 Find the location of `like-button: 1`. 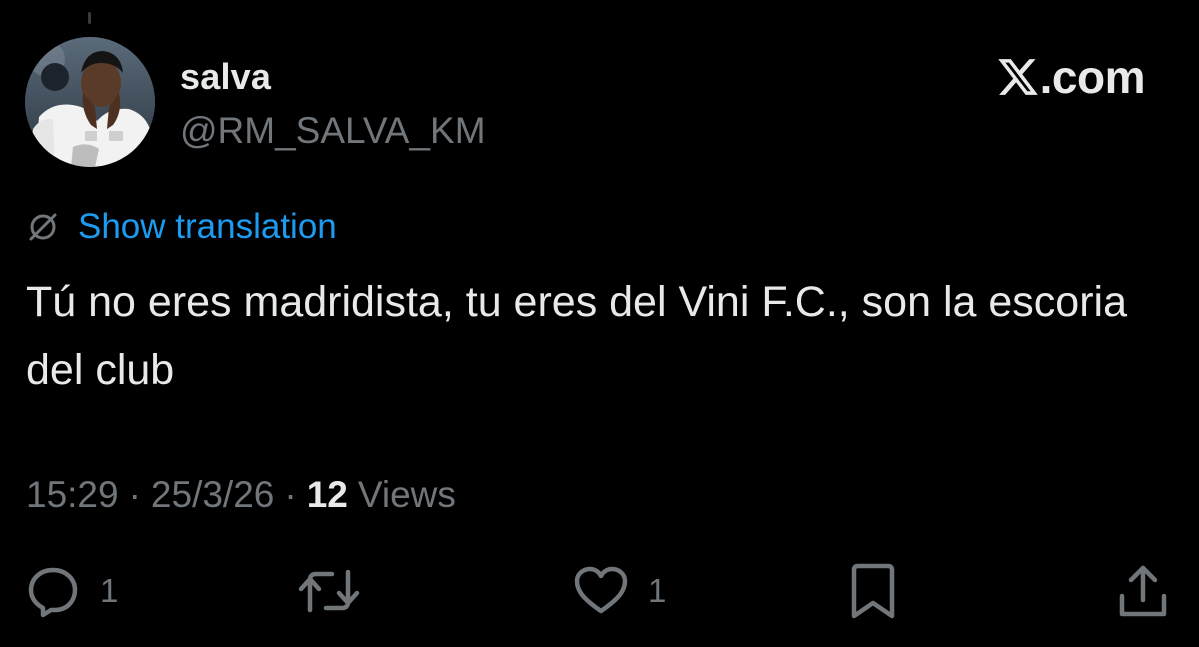

like-button: 1 is located at coordinates (619, 591).